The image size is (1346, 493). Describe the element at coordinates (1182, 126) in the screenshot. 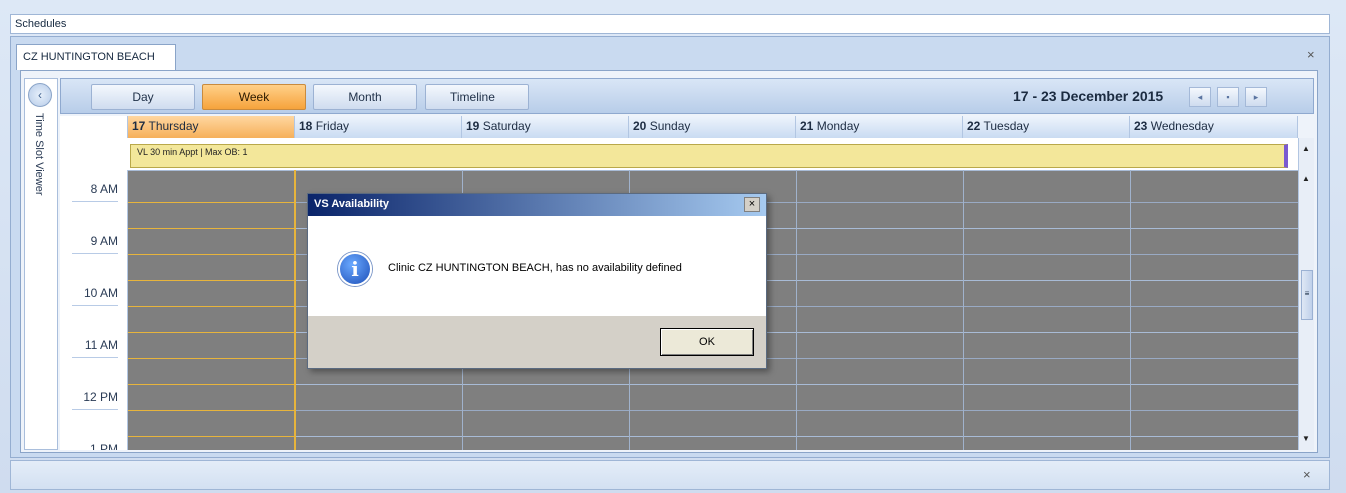

I see `day-name: Wednesday` at that location.